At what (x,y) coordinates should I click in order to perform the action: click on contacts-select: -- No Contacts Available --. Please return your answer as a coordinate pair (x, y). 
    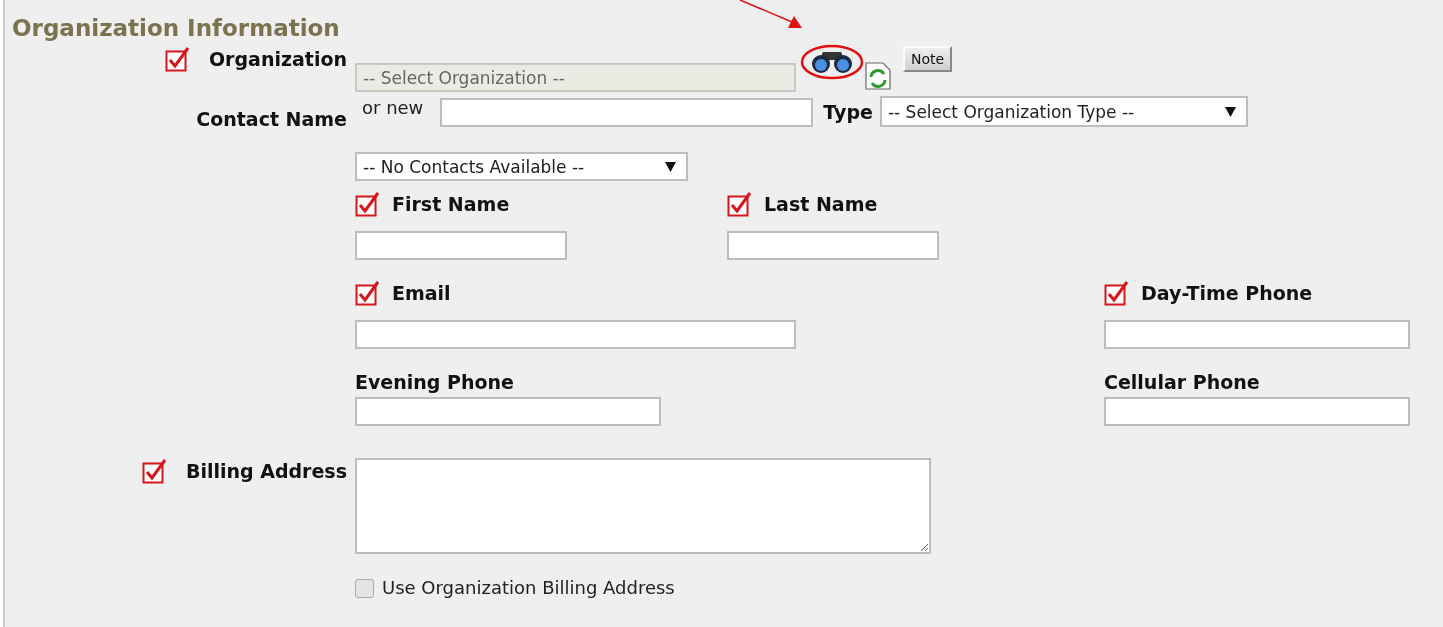
    Looking at the image, I should click on (521, 166).